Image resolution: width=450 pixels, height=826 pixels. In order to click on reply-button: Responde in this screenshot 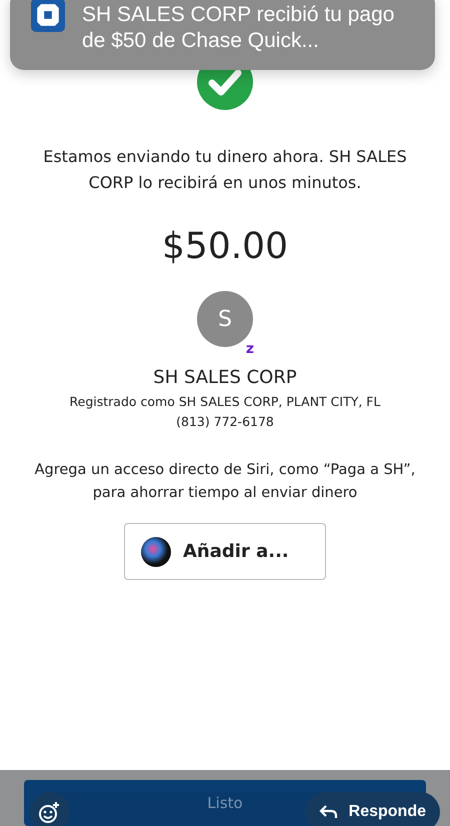, I will do `click(372, 809)`.